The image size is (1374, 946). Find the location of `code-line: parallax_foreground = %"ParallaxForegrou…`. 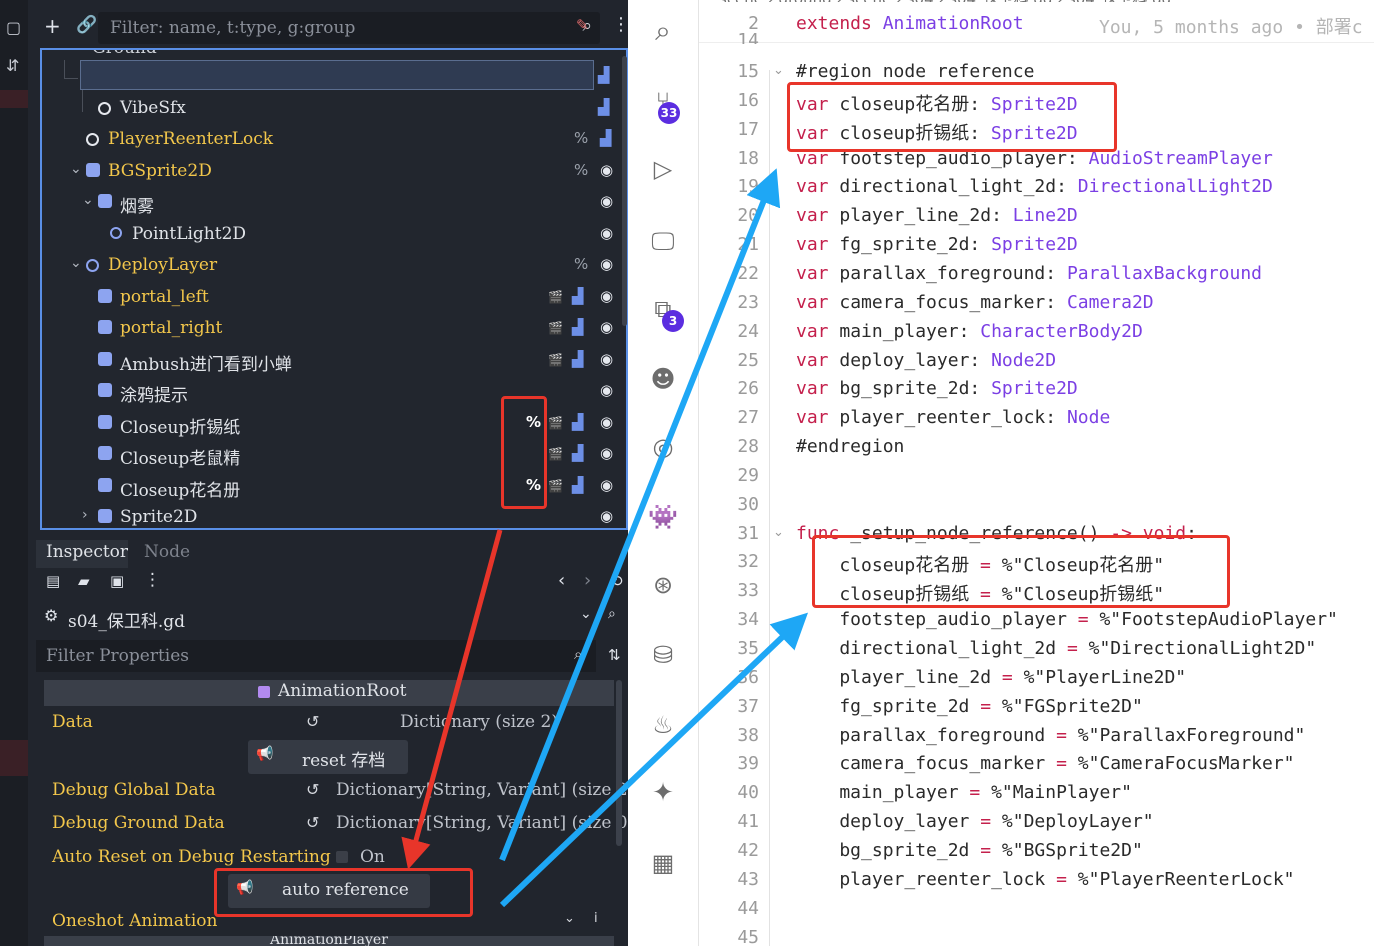

code-line: parallax_foreground = %"ParallaxForegrou… is located at coordinates (1050, 735).